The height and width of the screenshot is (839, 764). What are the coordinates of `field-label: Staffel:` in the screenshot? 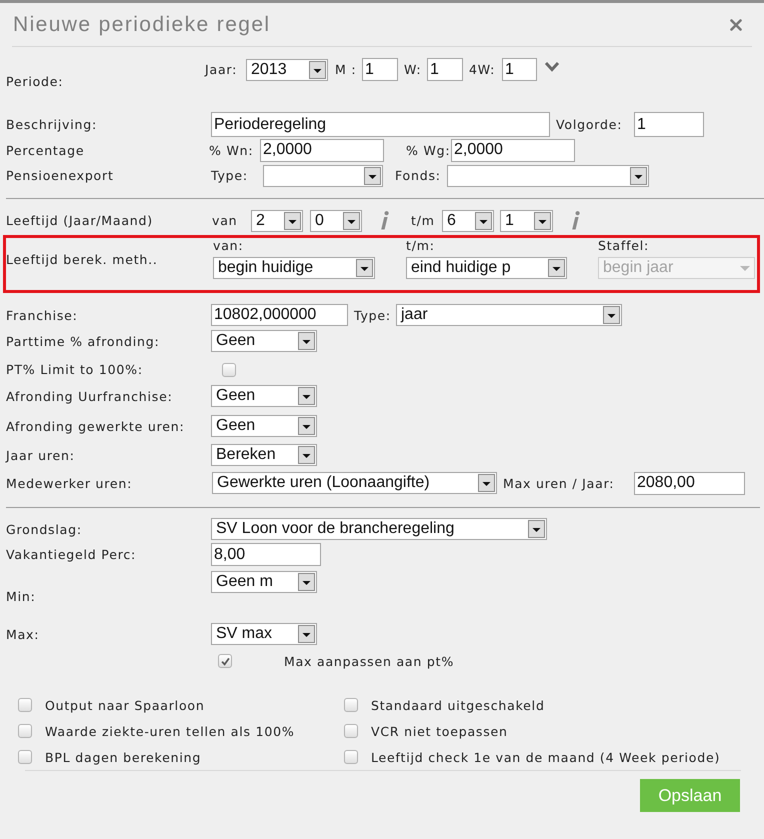 It's located at (624, 245).